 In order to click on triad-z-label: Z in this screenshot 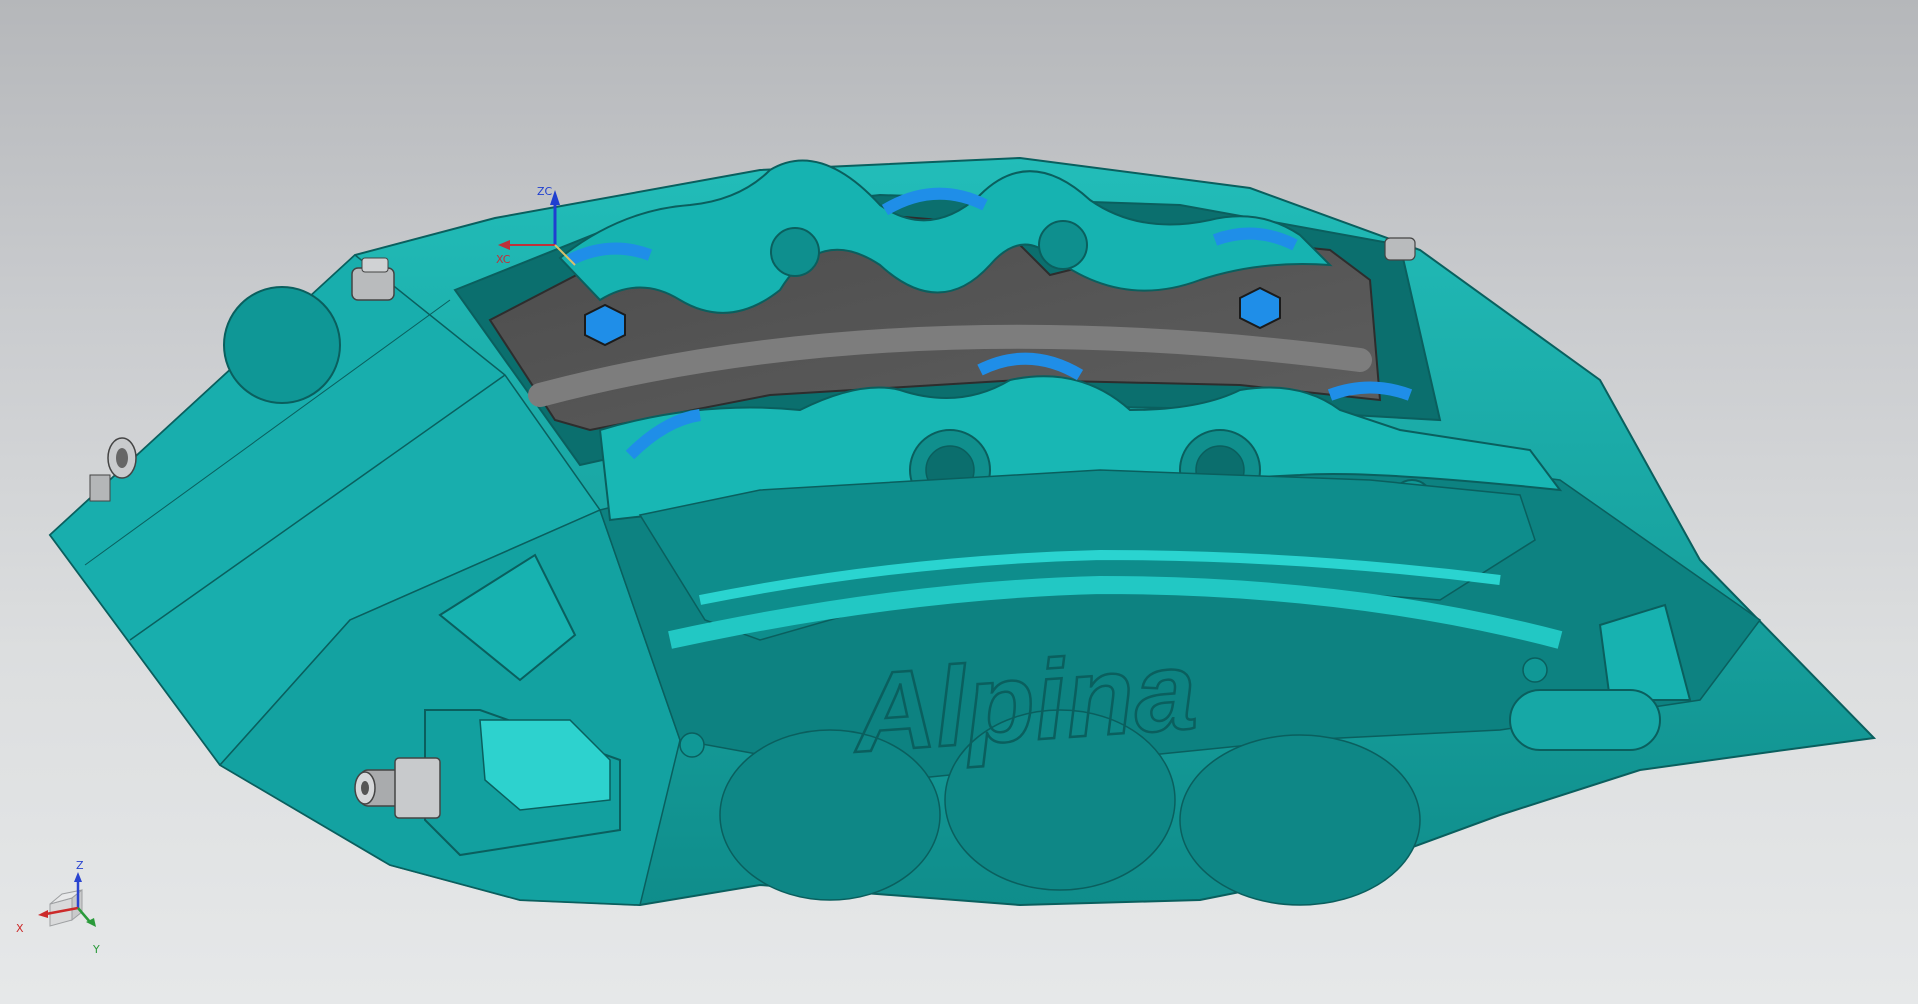, I will do `click(80, 865)`.